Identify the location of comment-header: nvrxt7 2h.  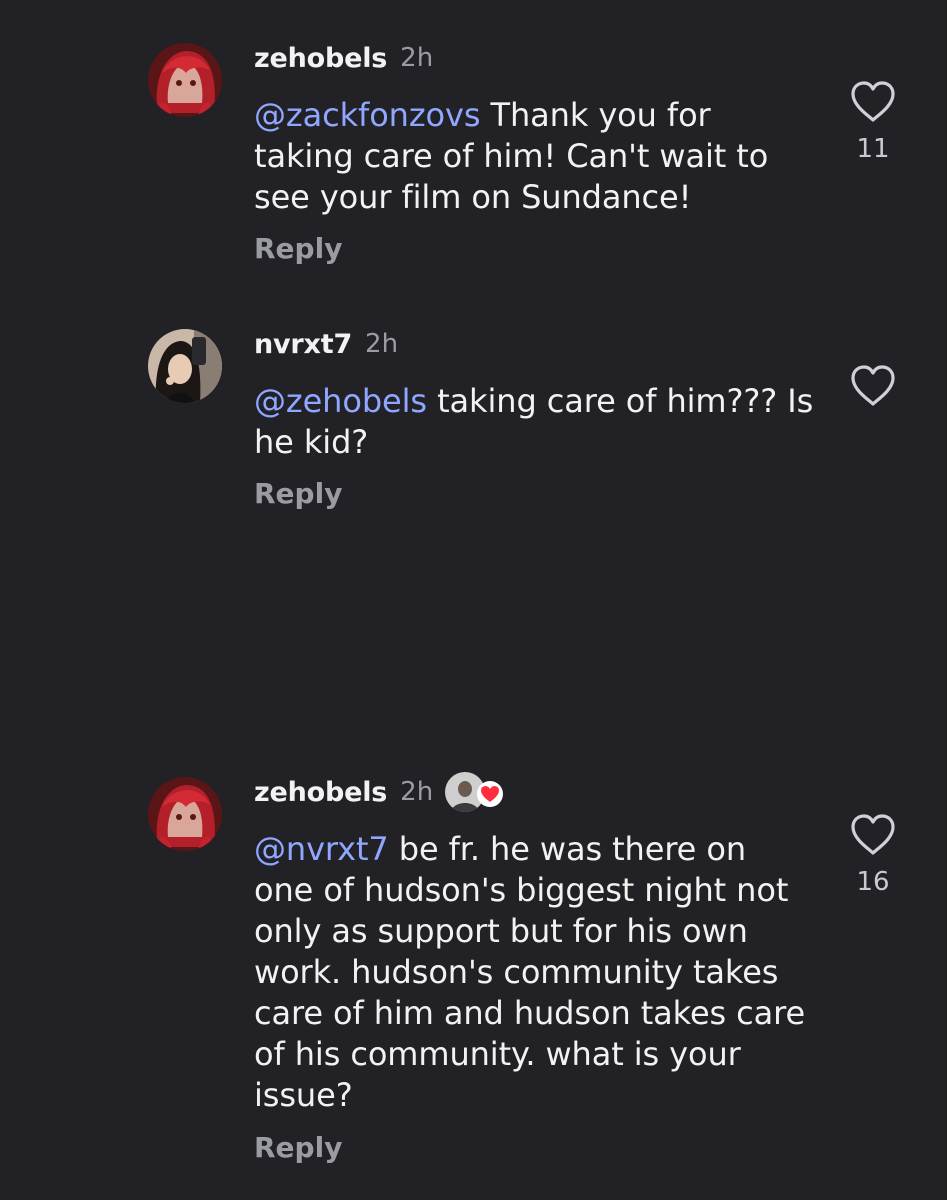
(326, 344).